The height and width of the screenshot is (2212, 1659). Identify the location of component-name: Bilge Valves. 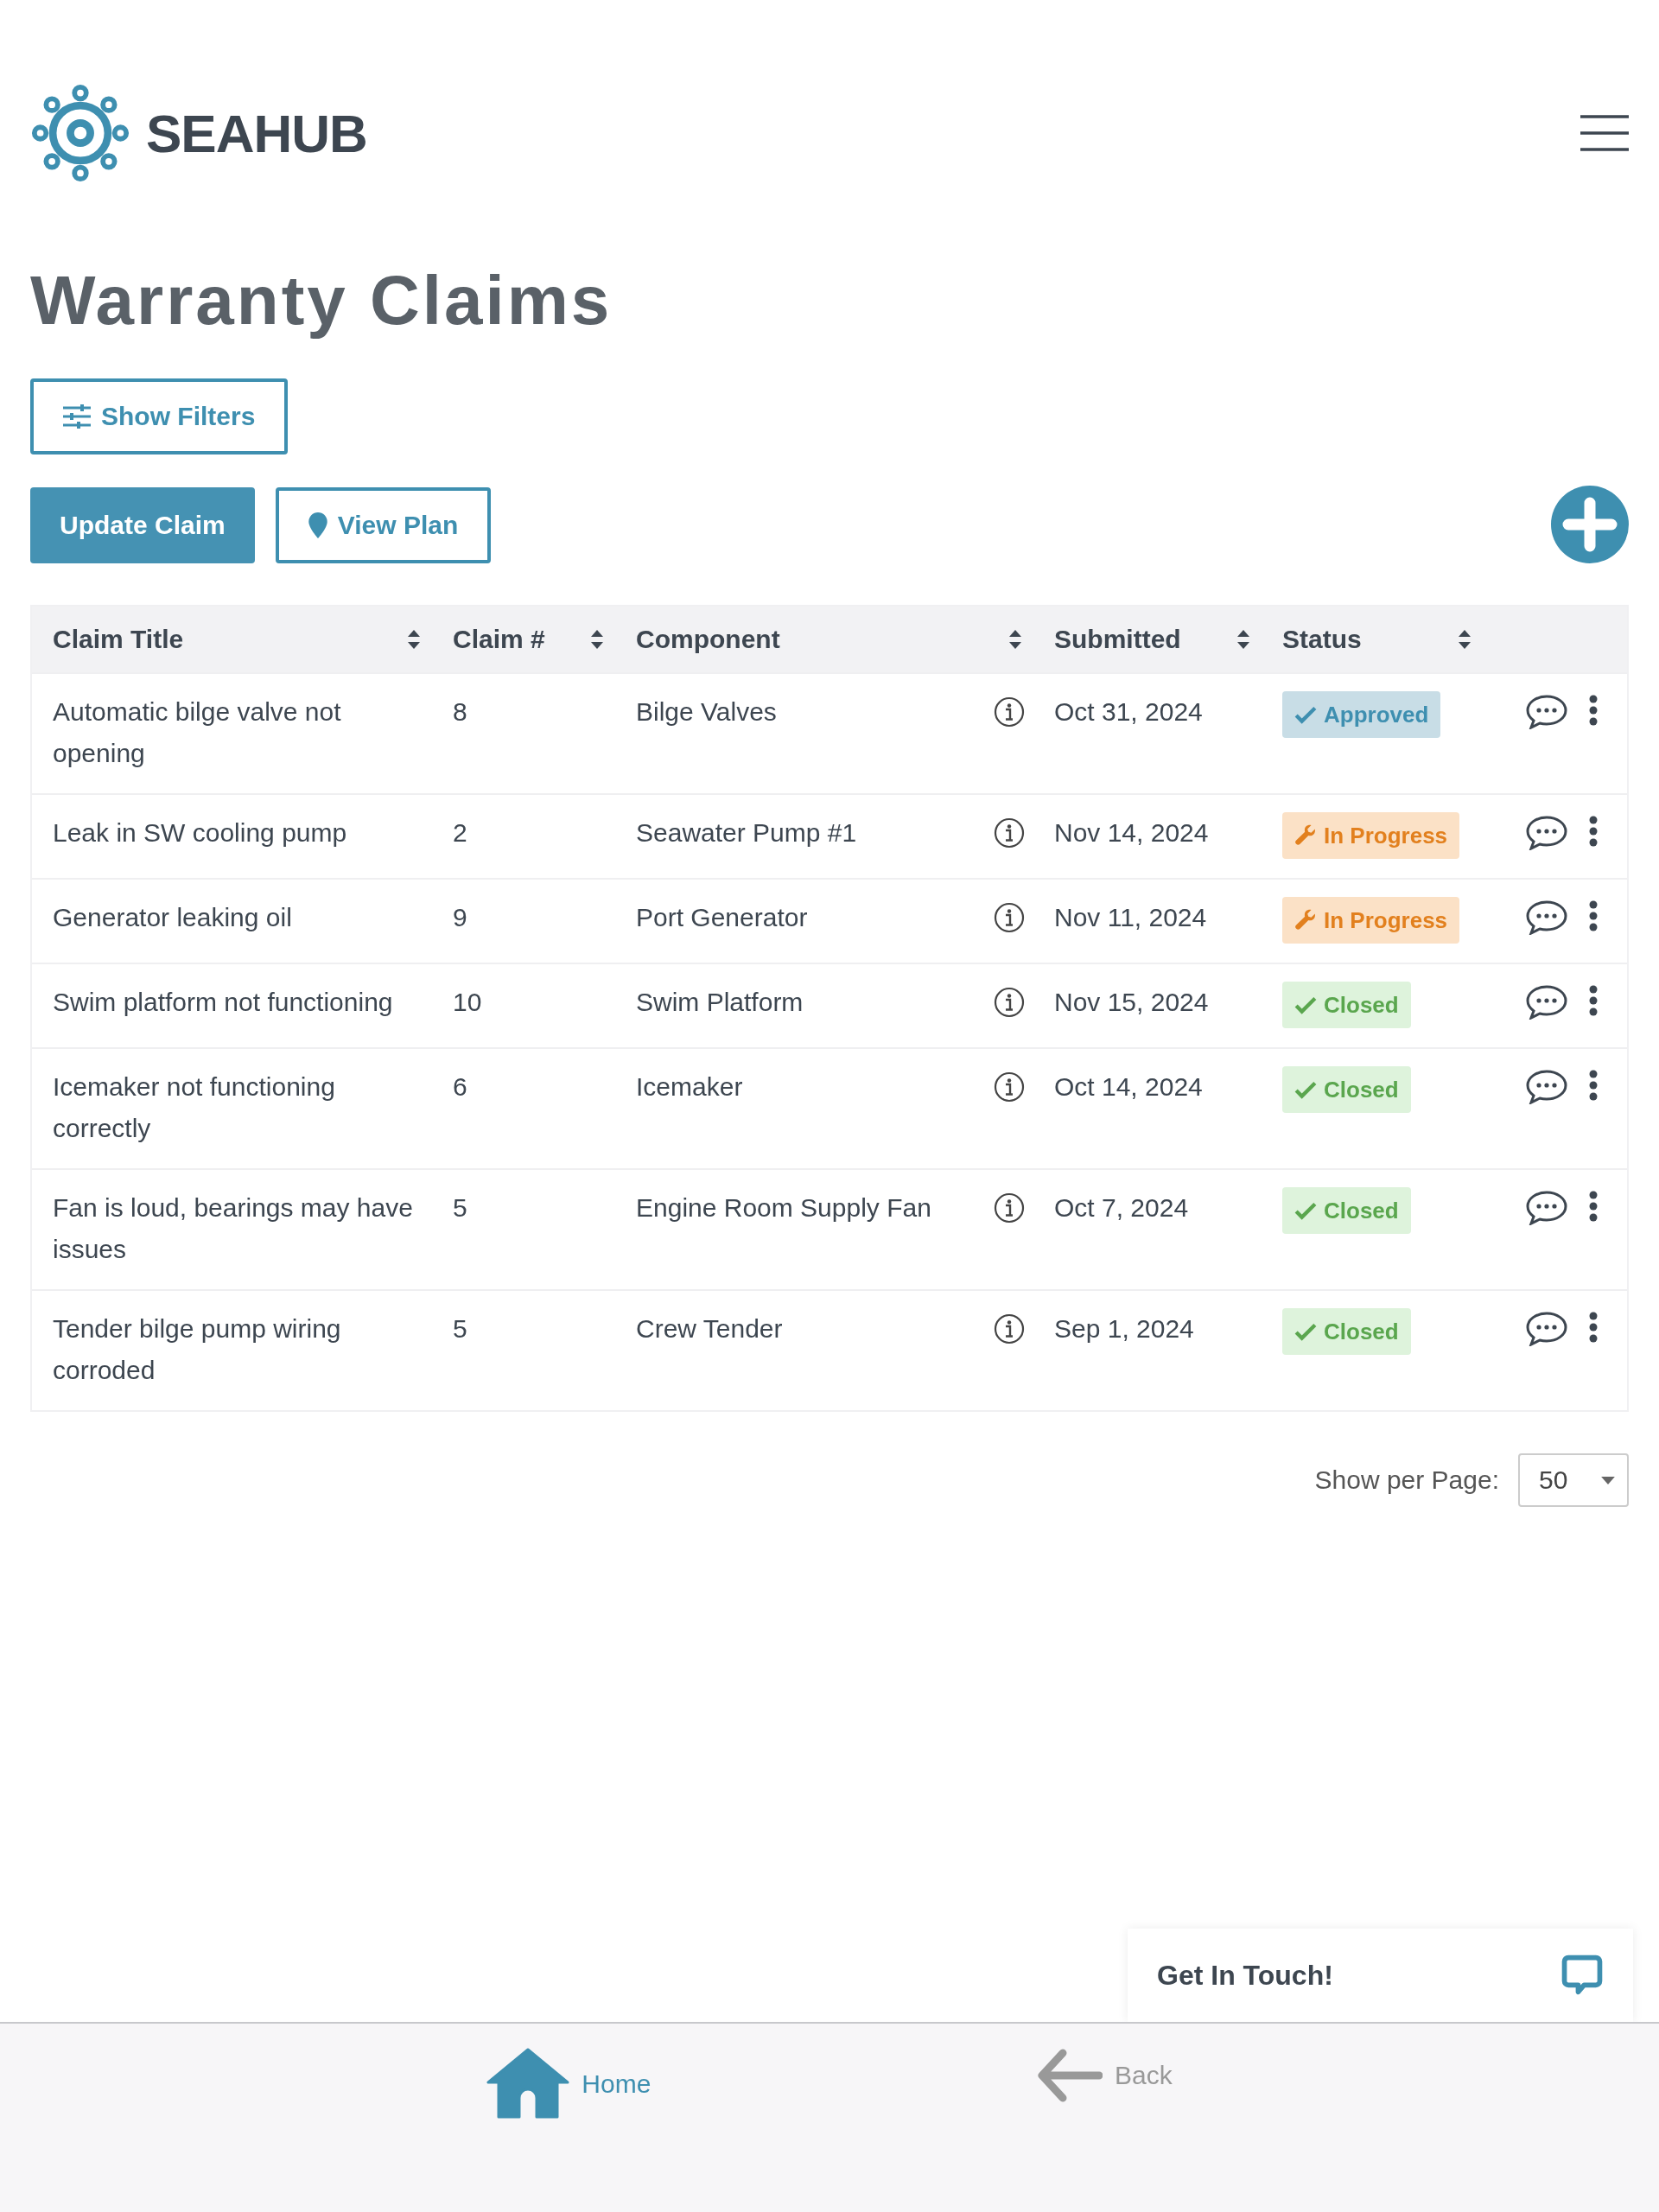
(706, 712).